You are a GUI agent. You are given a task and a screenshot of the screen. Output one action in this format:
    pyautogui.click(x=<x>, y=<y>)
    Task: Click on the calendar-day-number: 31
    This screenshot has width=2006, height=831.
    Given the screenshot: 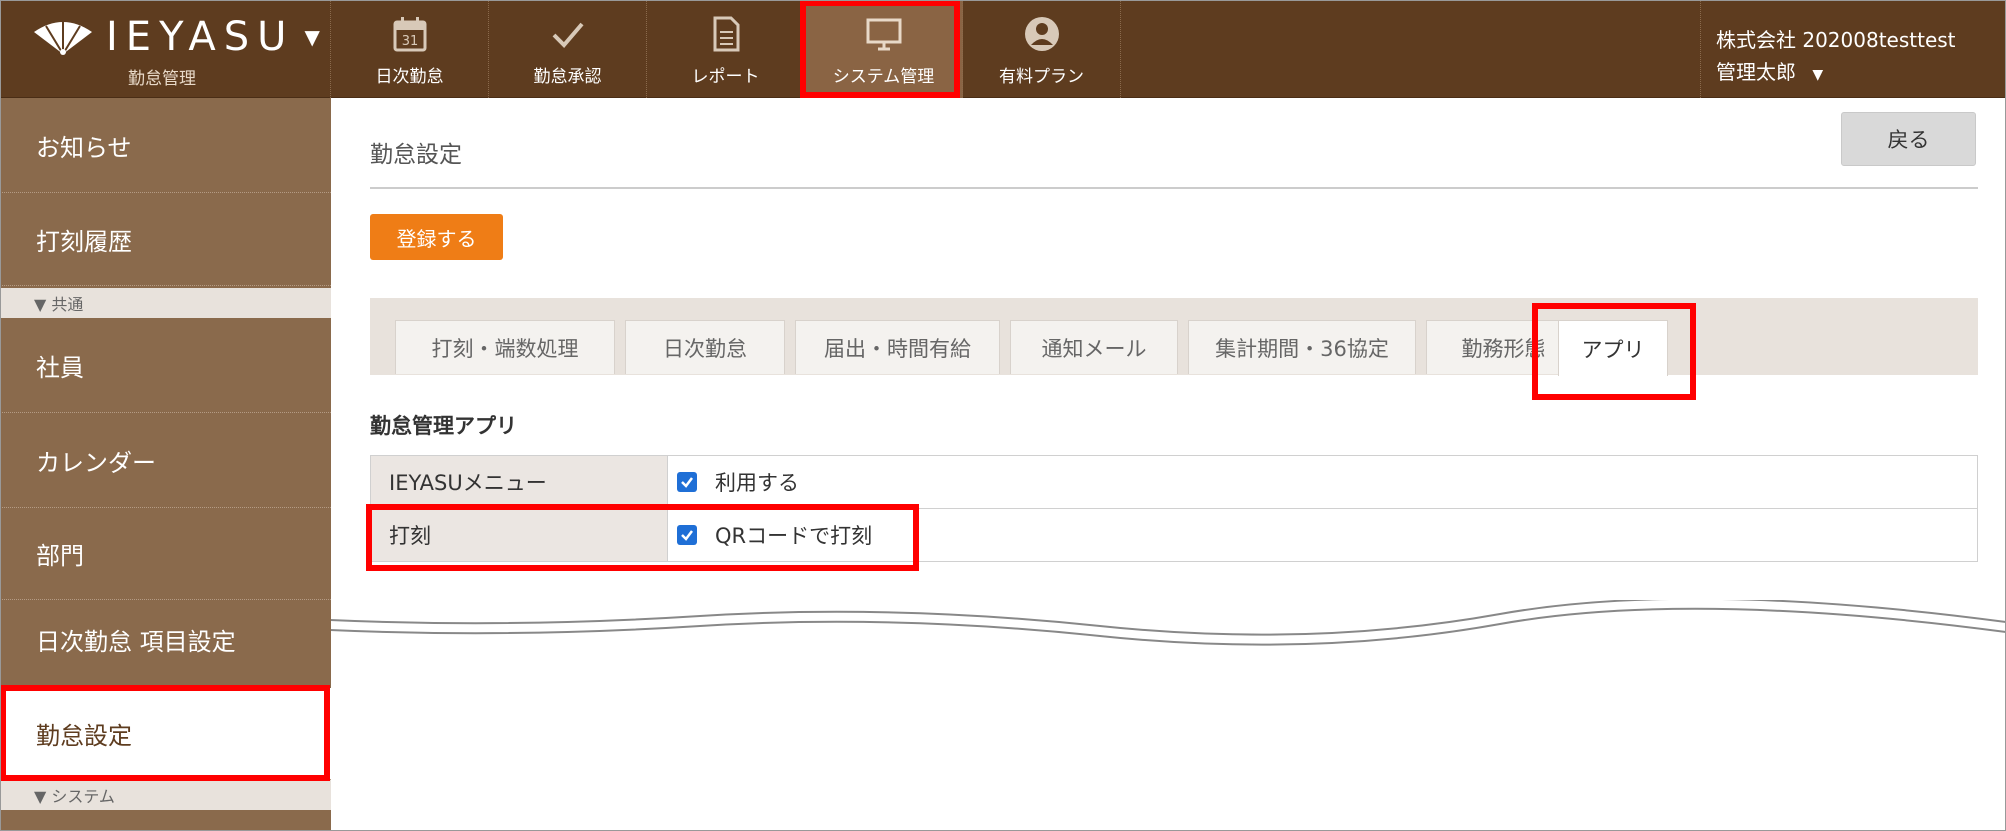 What is the action you would take?
    pyautogui.click(x=409, y=41)
    